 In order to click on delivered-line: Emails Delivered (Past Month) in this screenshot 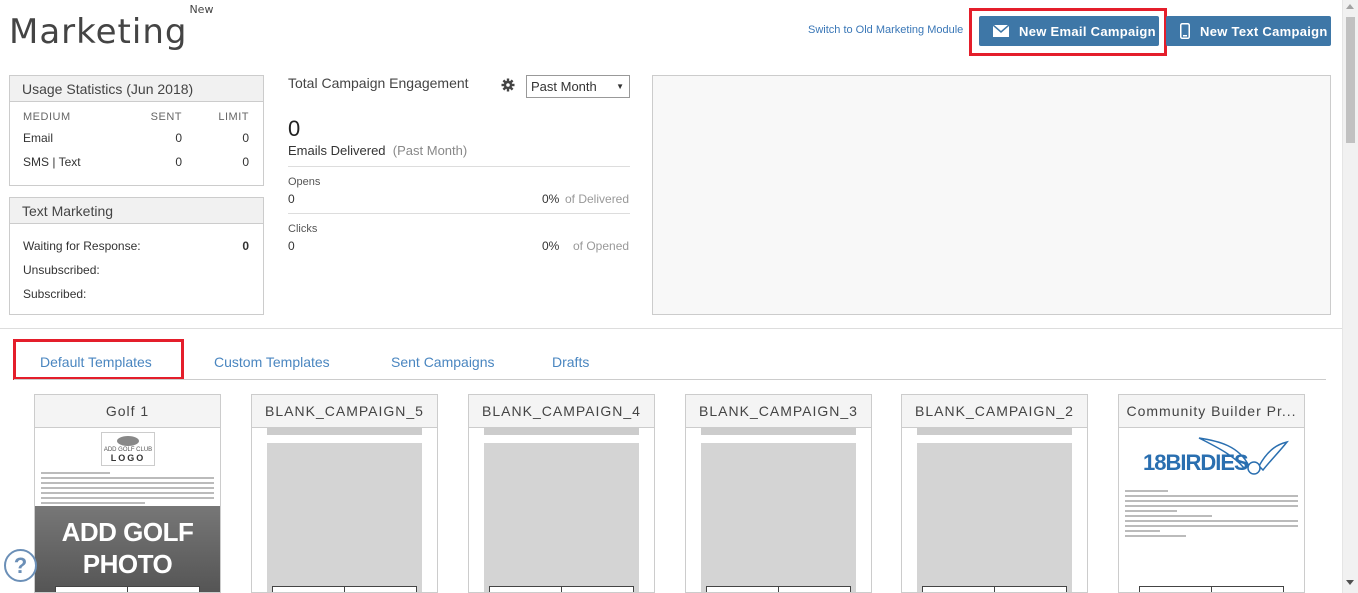, I will do `click(377, 150)`.